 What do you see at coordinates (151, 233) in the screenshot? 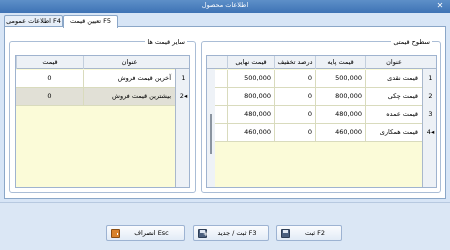
I see `cancel-button-label: انصراف Esc` at bounding box center [151, 233].